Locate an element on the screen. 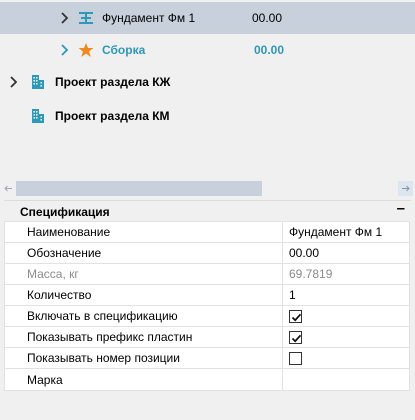 This screenshot has height=420, width=415. property-row: Наименование Фундамент Фм 1 is located at coordinates (207, 232).